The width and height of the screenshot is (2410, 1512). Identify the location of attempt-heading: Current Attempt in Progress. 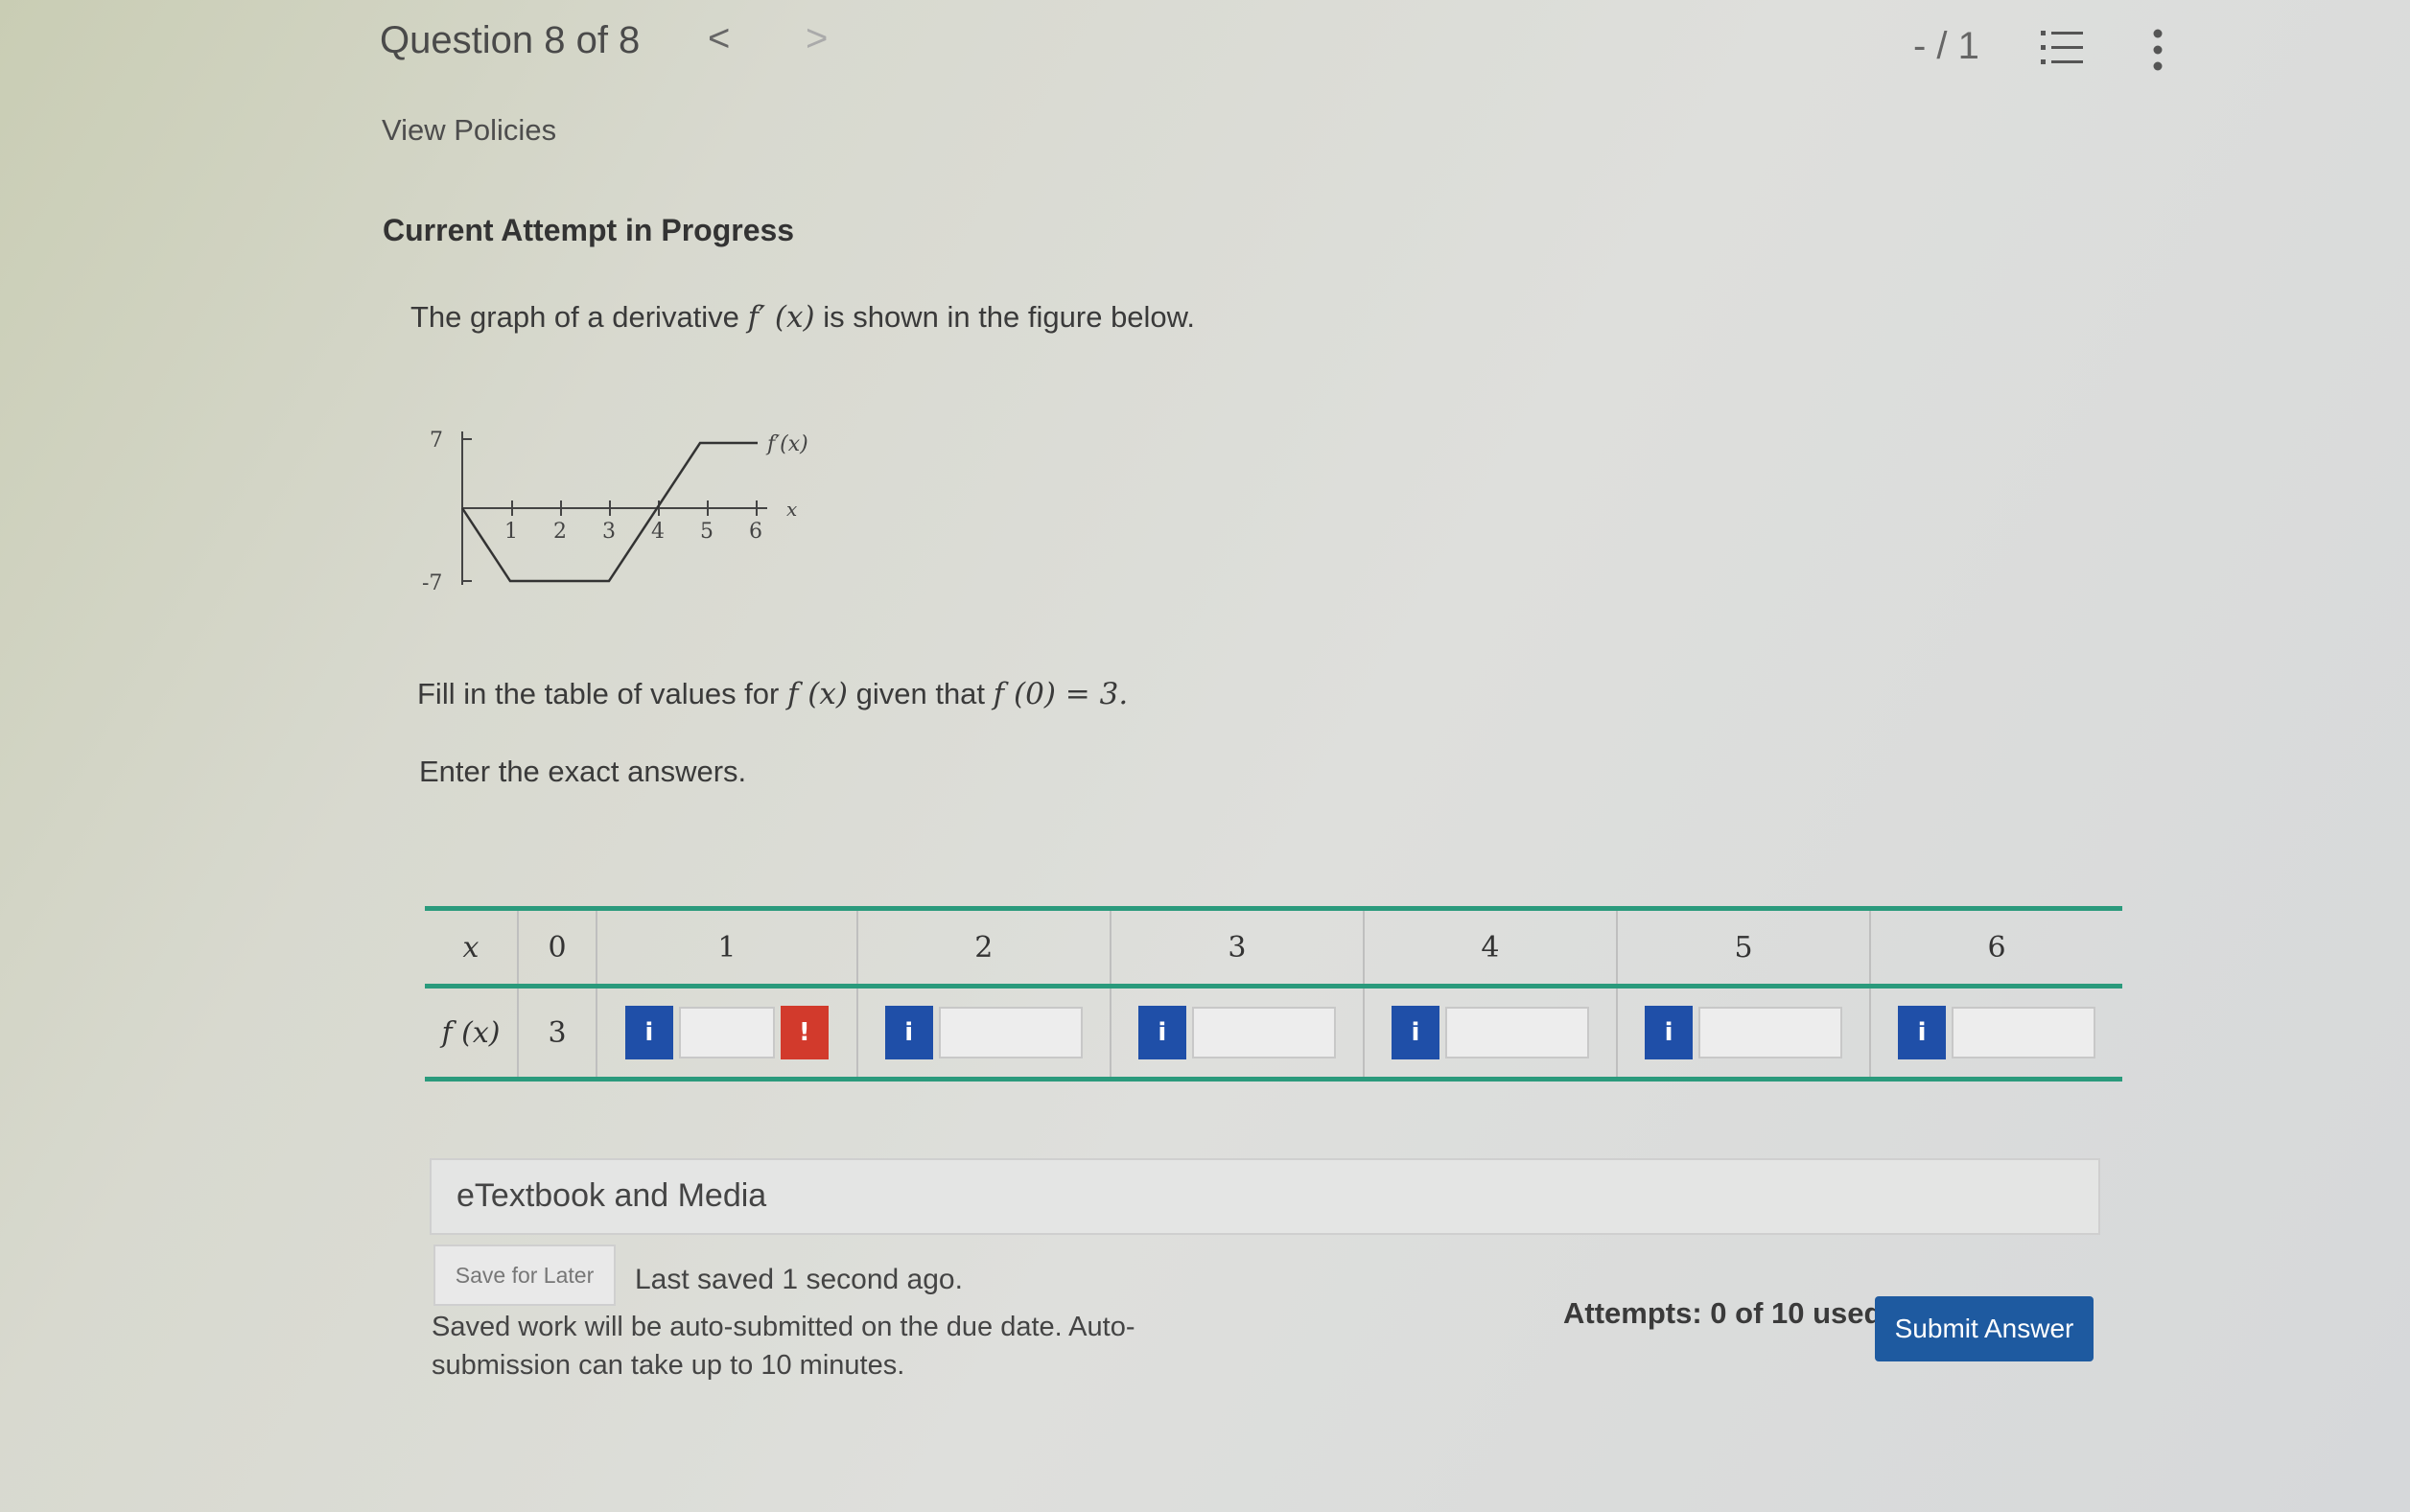
(589, 230).